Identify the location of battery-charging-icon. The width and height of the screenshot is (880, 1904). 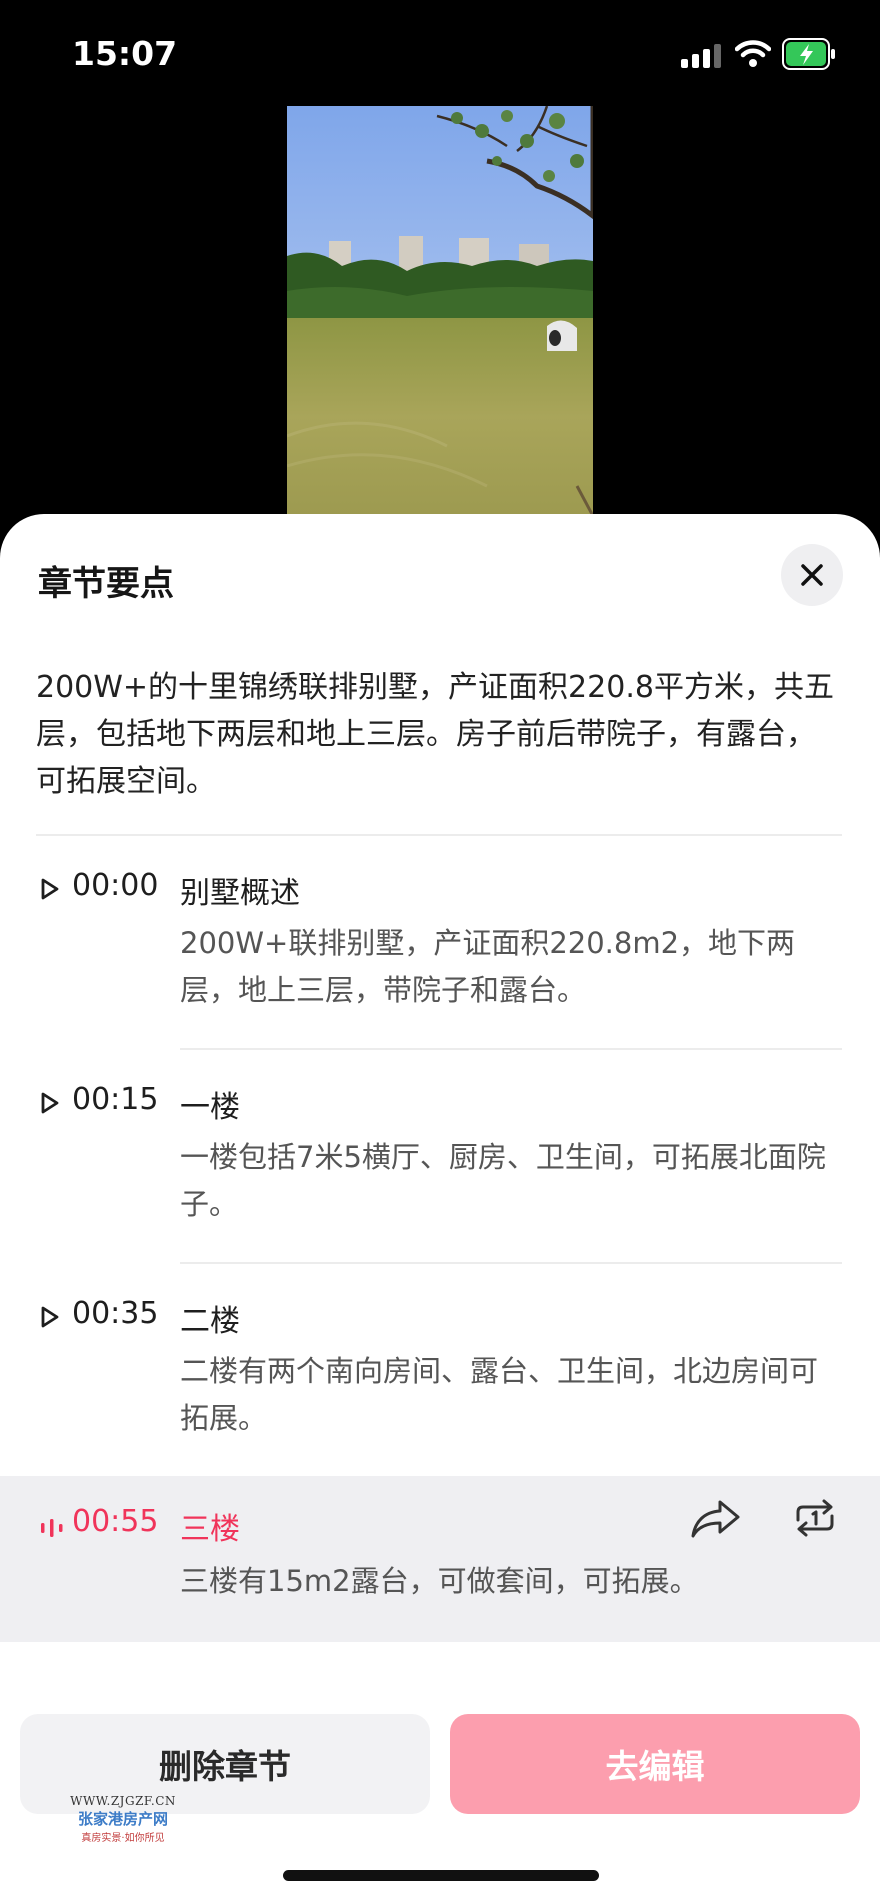
(808, 54).